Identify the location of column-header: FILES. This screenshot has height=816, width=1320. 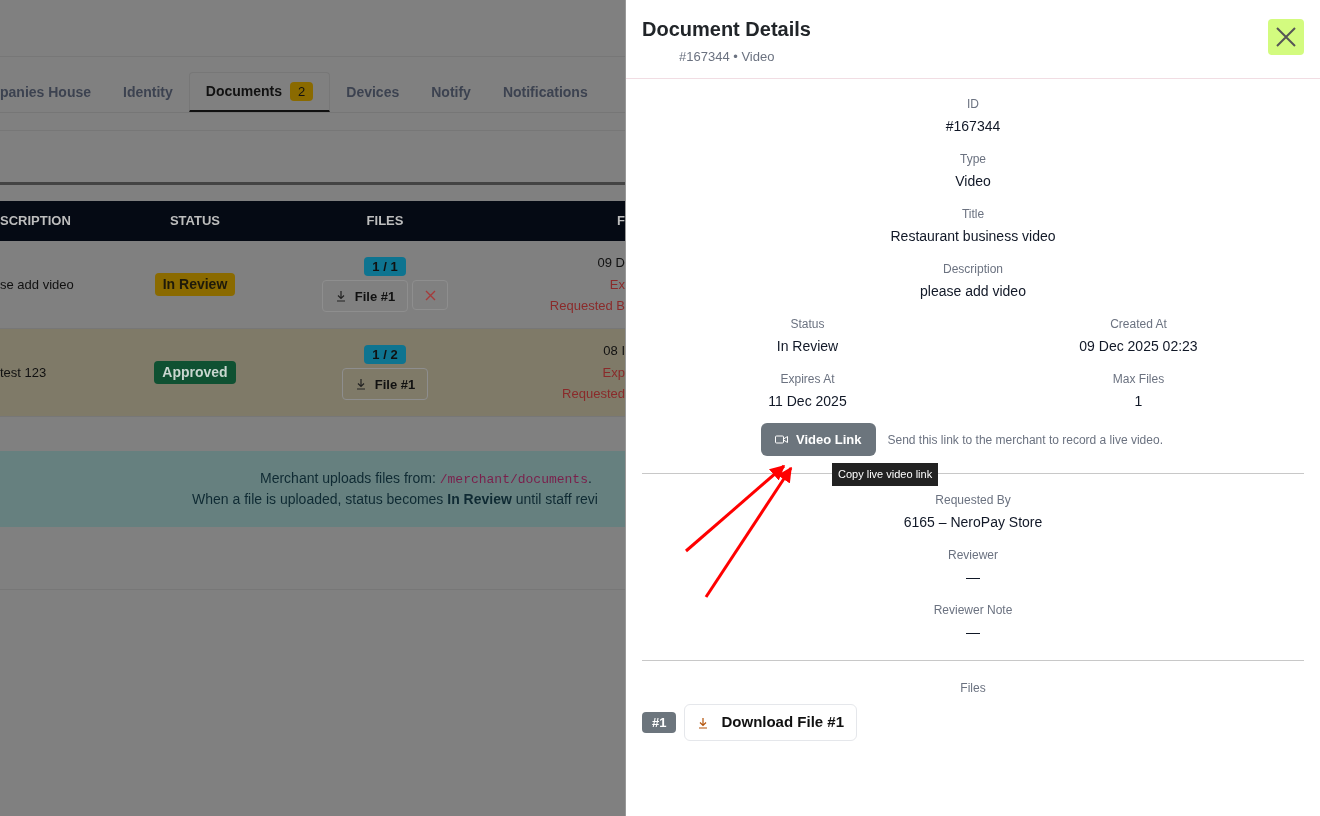
(385, 221).